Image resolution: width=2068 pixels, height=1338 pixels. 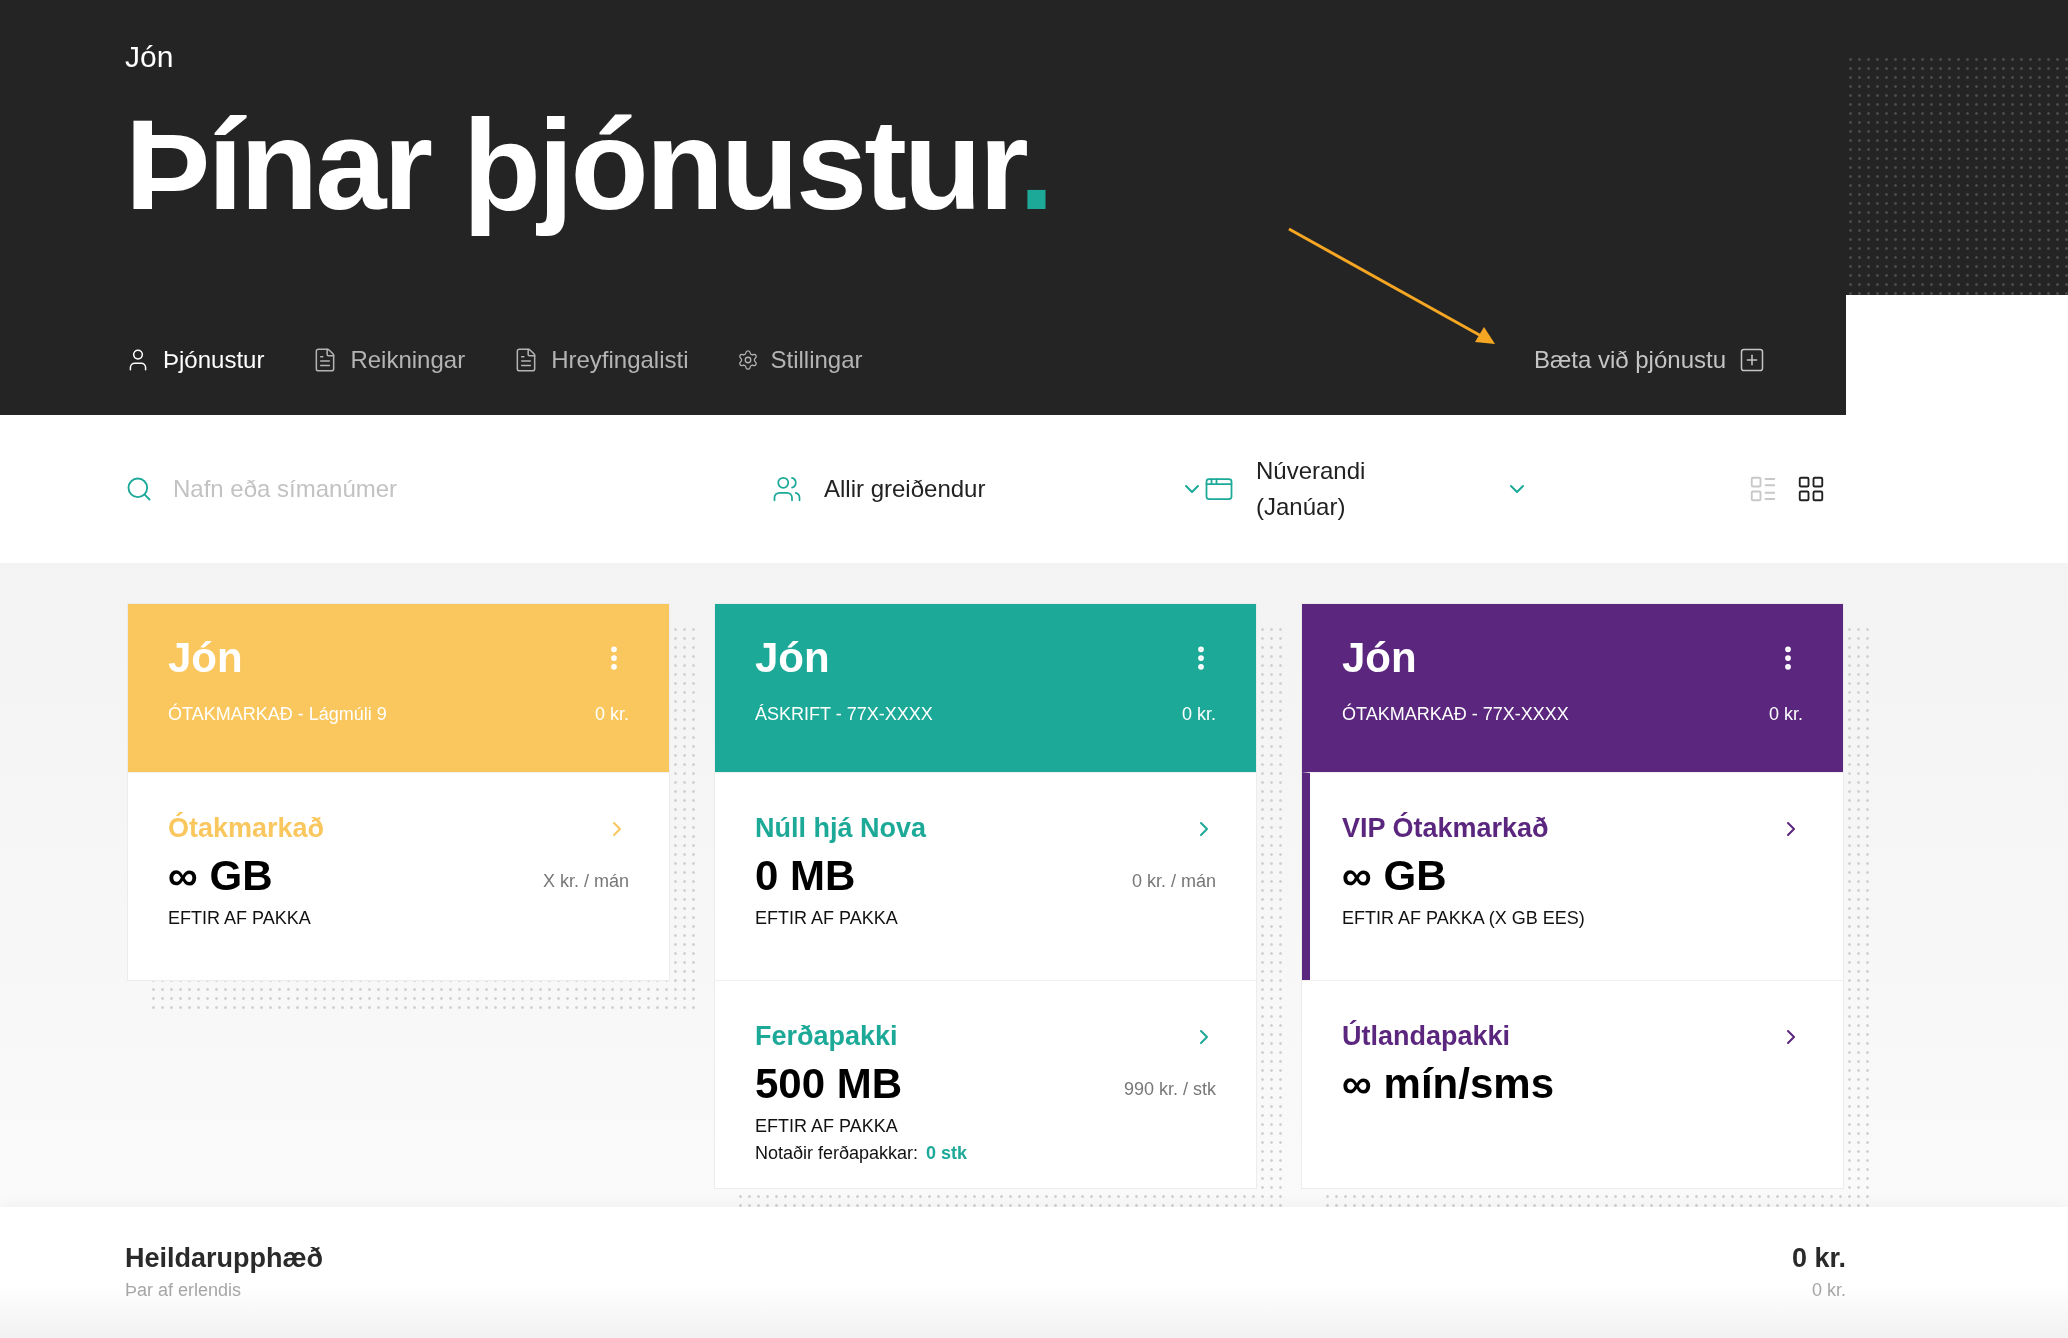 What do you see at coordinates (985, 876) in the screenshot?
I see `package-row: Núll hjá Nova 0 MB 0 kr. / mán EFTIR AF PAKKA` at bounding box center [985, 876].